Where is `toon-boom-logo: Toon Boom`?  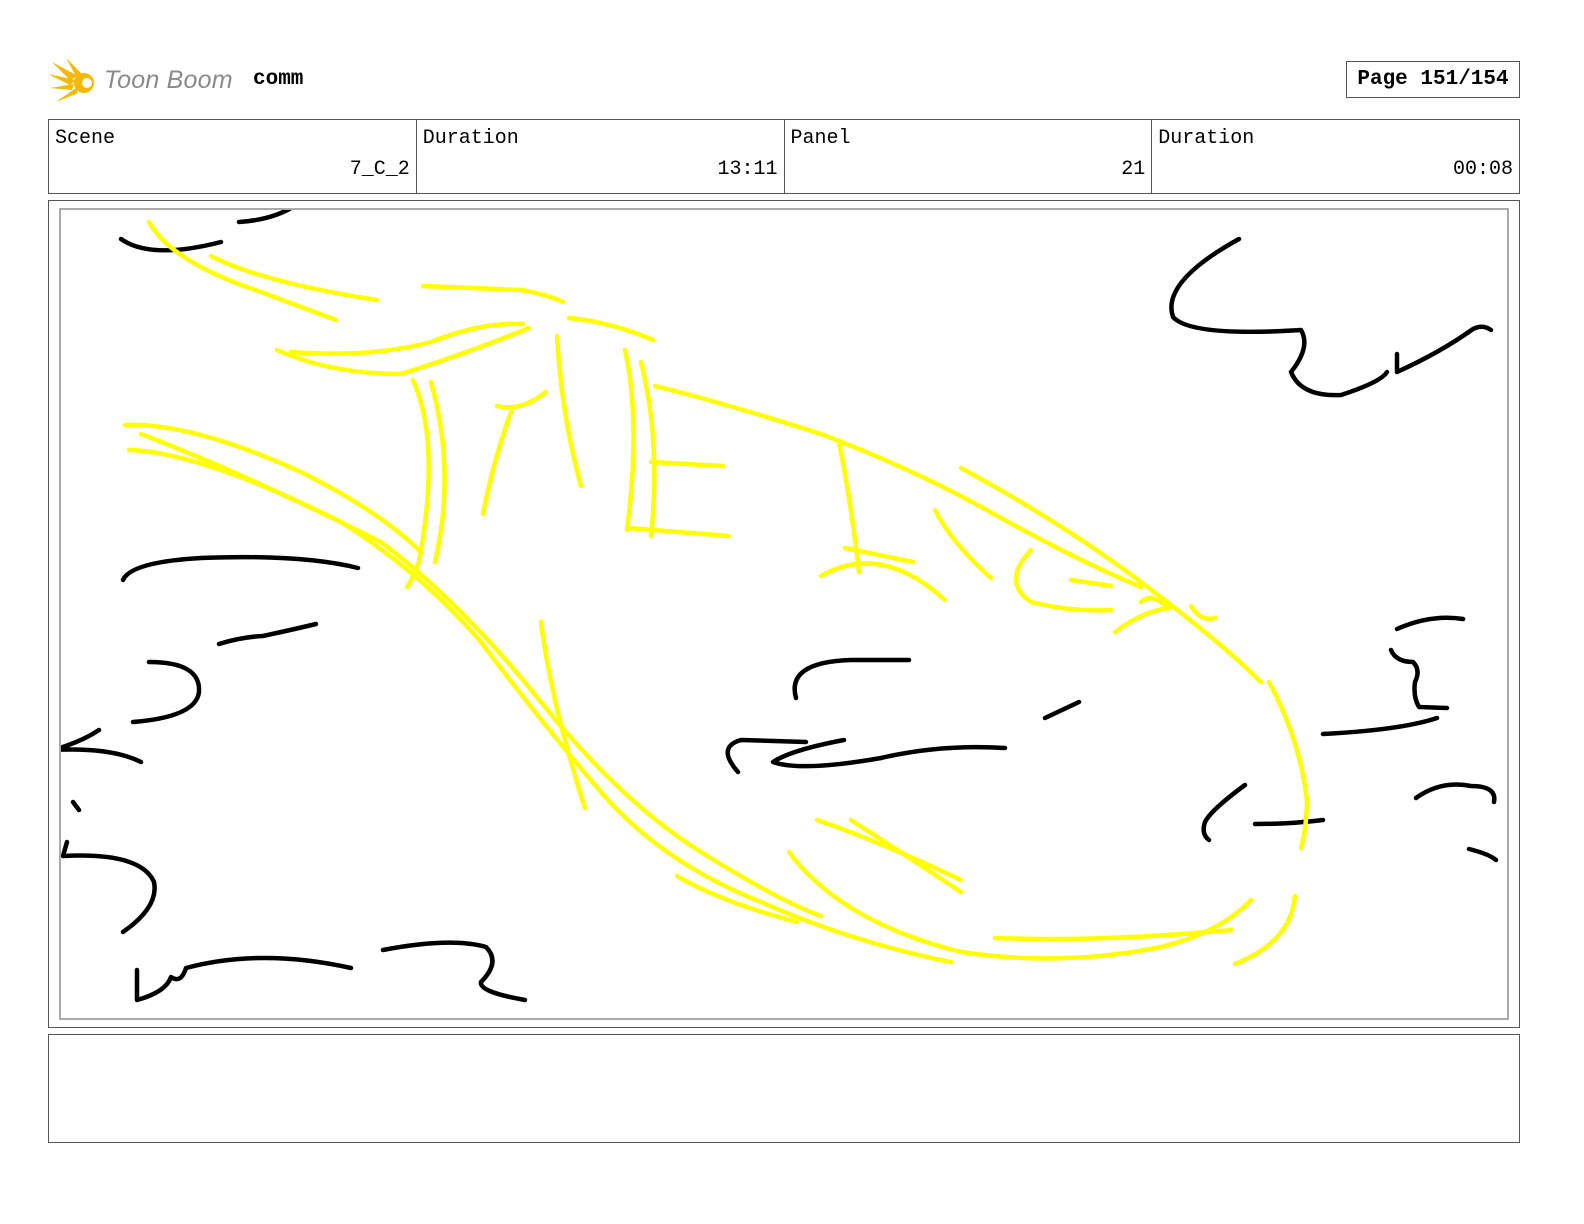 toon-boom-logo: Toon Boom is located at coordinates (148, 82).